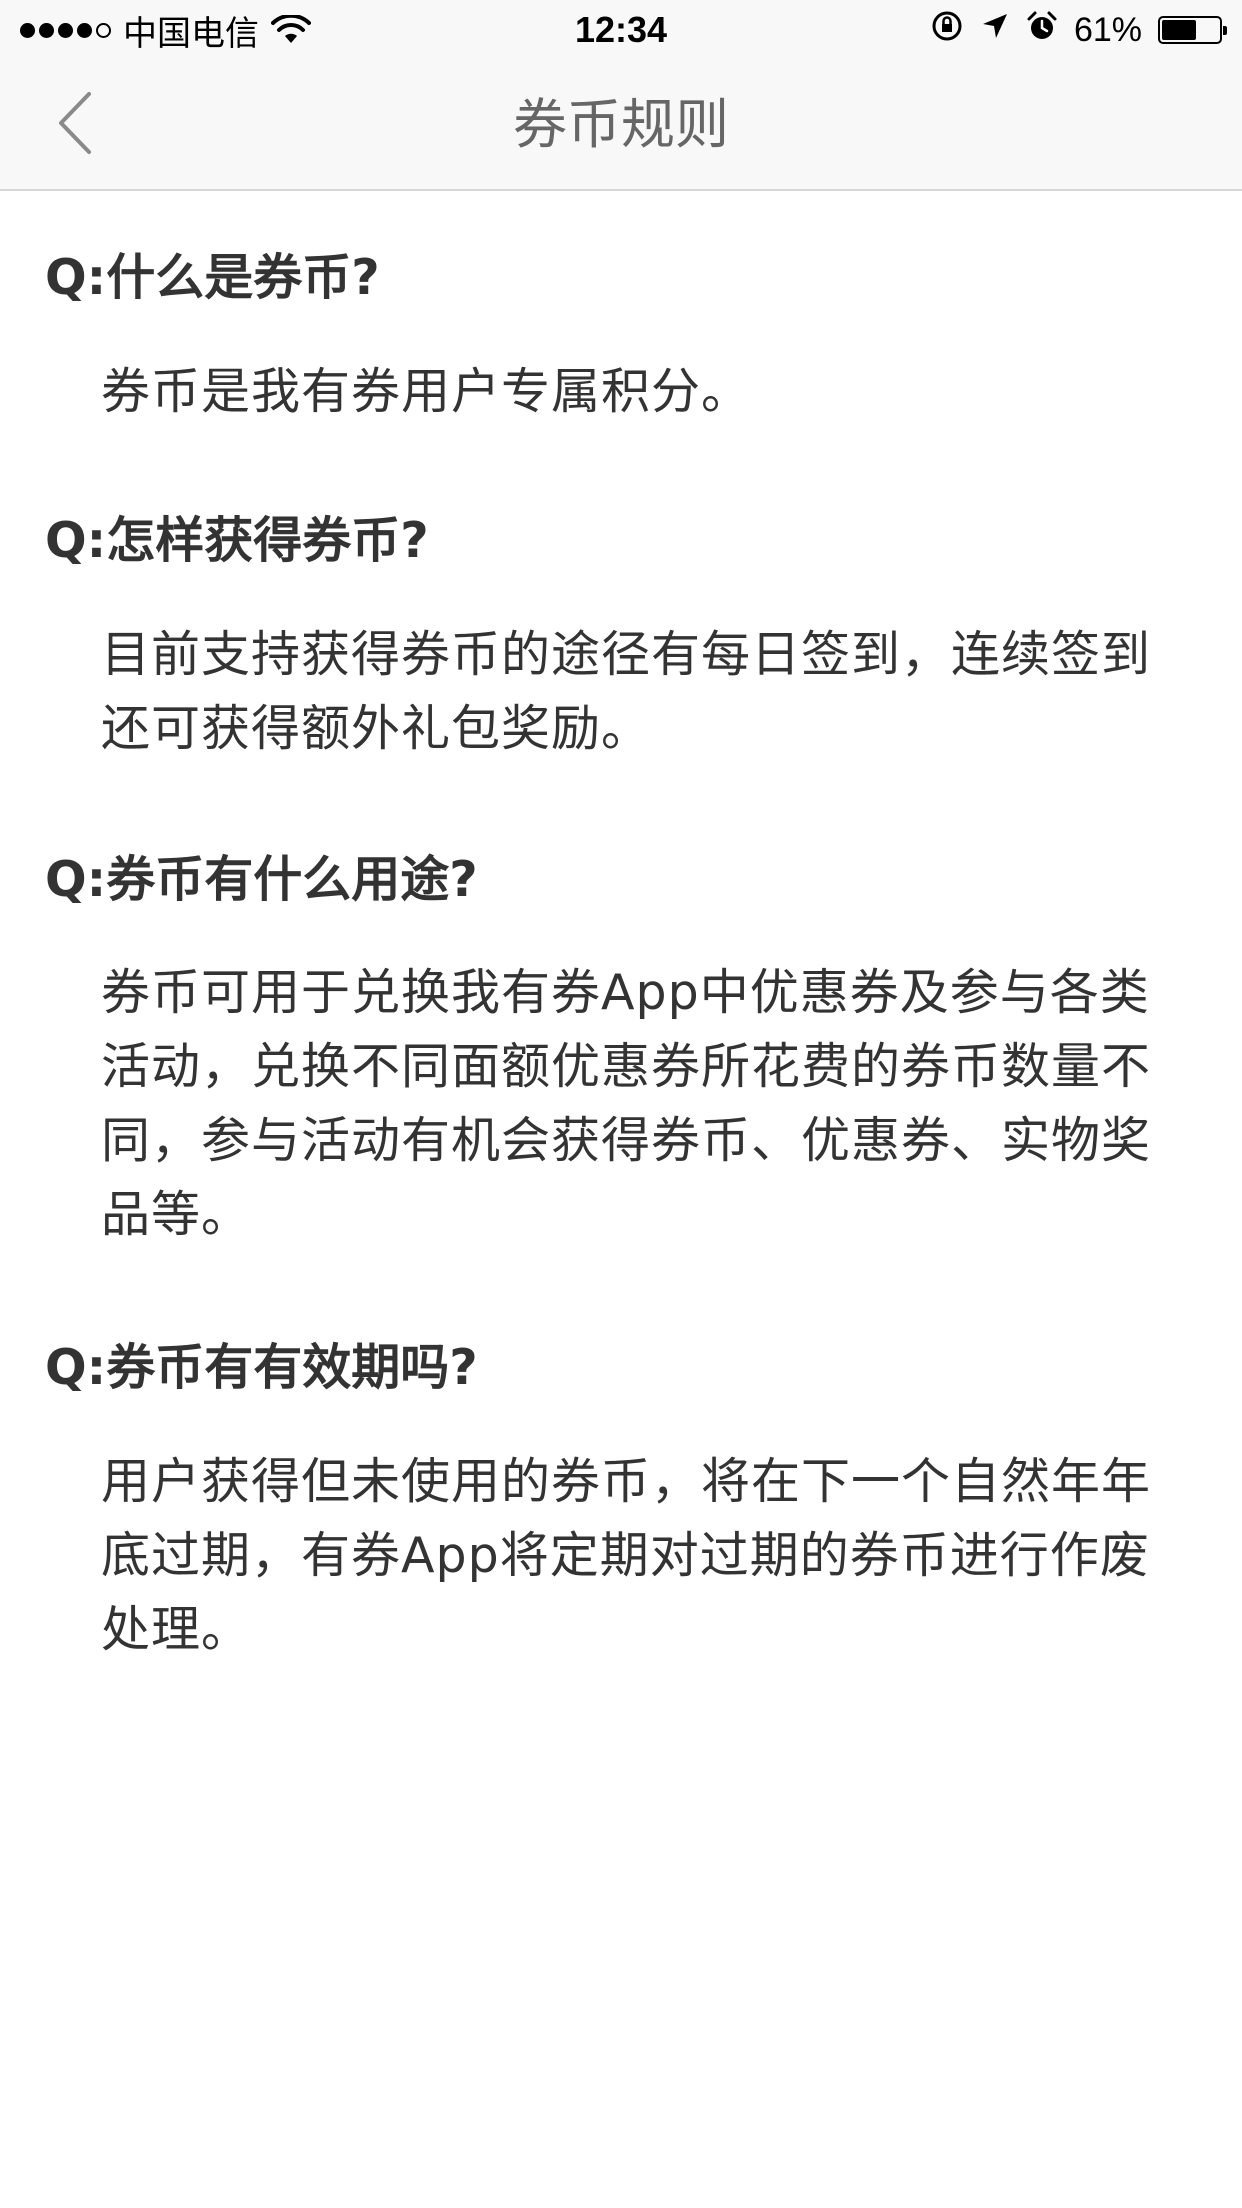 The image size is (1242, 2208). I want to click on faq-answer: 券币是我有券用户专属积分。, so click(426, 391).